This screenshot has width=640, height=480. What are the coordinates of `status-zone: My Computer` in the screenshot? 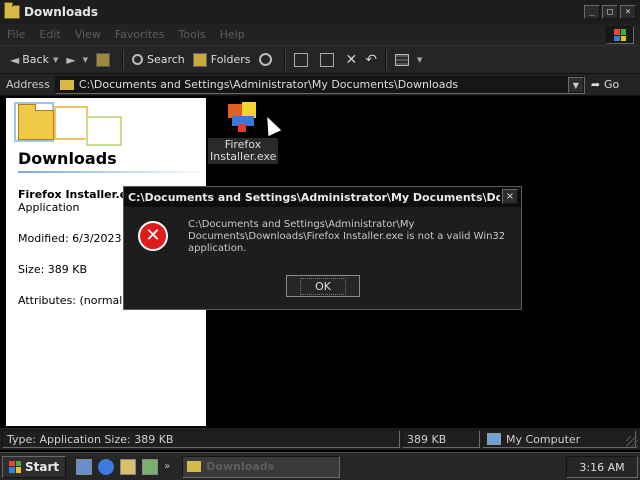 It's located at (559, 439).